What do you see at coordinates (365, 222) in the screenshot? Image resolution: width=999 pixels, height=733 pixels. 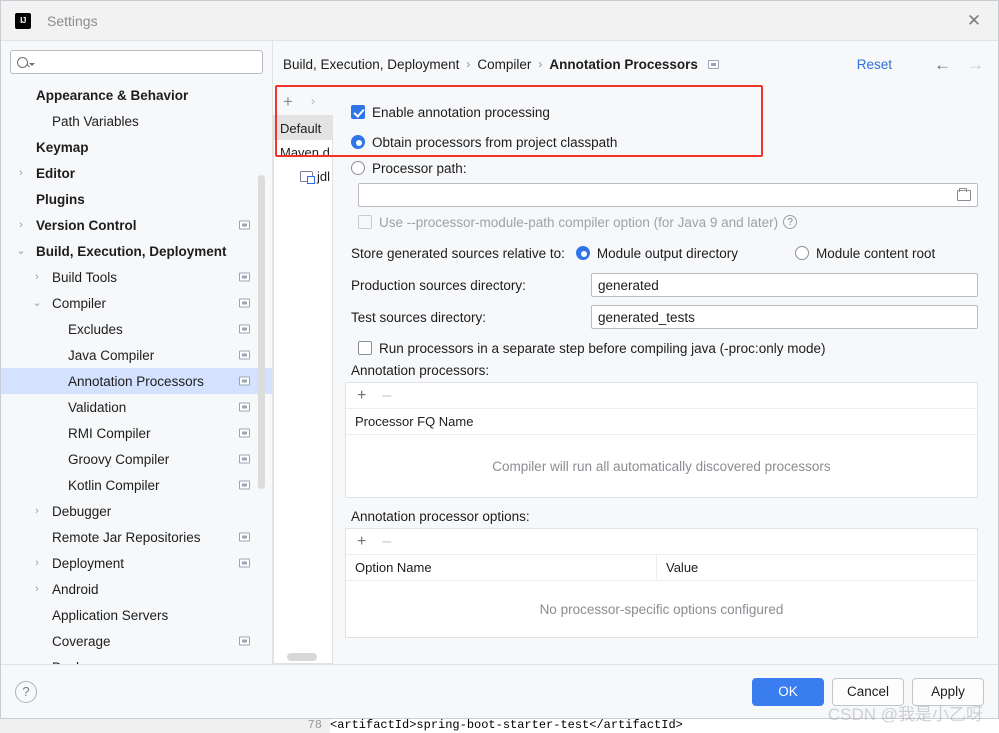 I see `processor-module-path-checkbox` at bounding box center [365, 222].